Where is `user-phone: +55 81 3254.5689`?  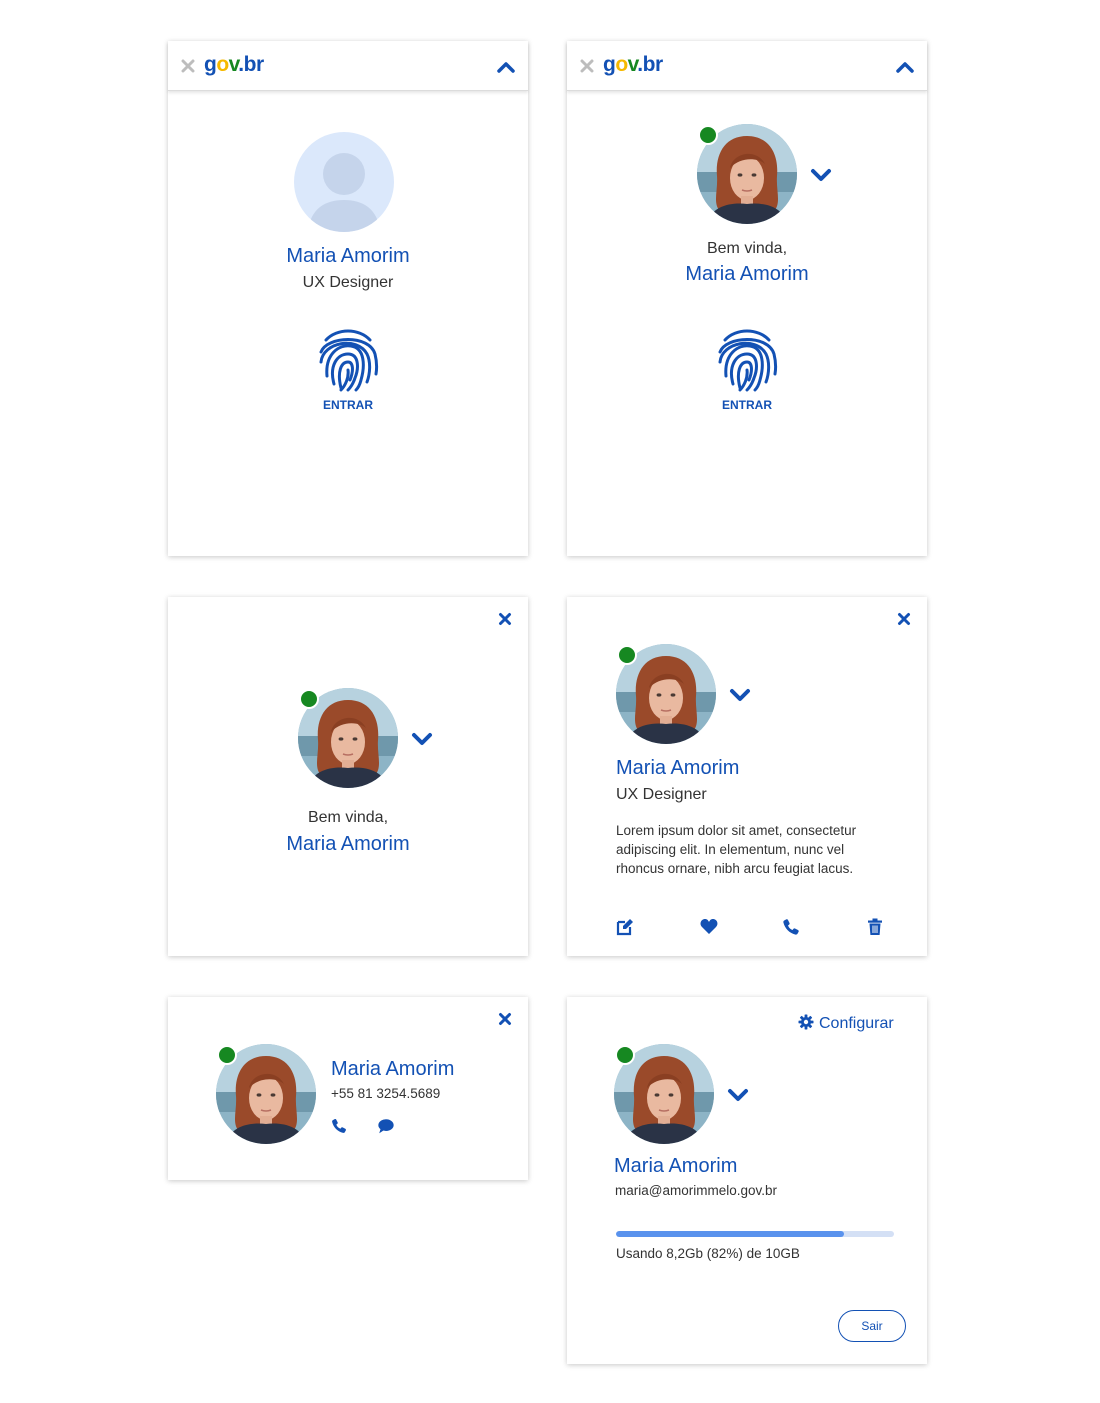
user-phone: +55 81 3254.5689 is located at coordinates (386, 1093).